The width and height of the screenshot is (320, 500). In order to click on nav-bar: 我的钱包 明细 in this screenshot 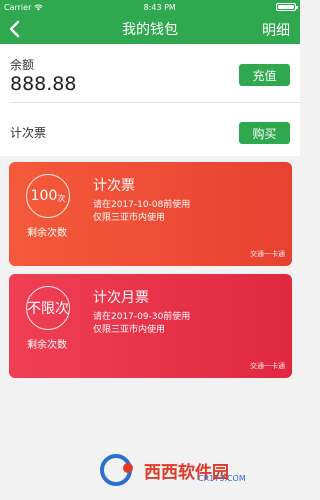, I will do `click(150, 29)`.